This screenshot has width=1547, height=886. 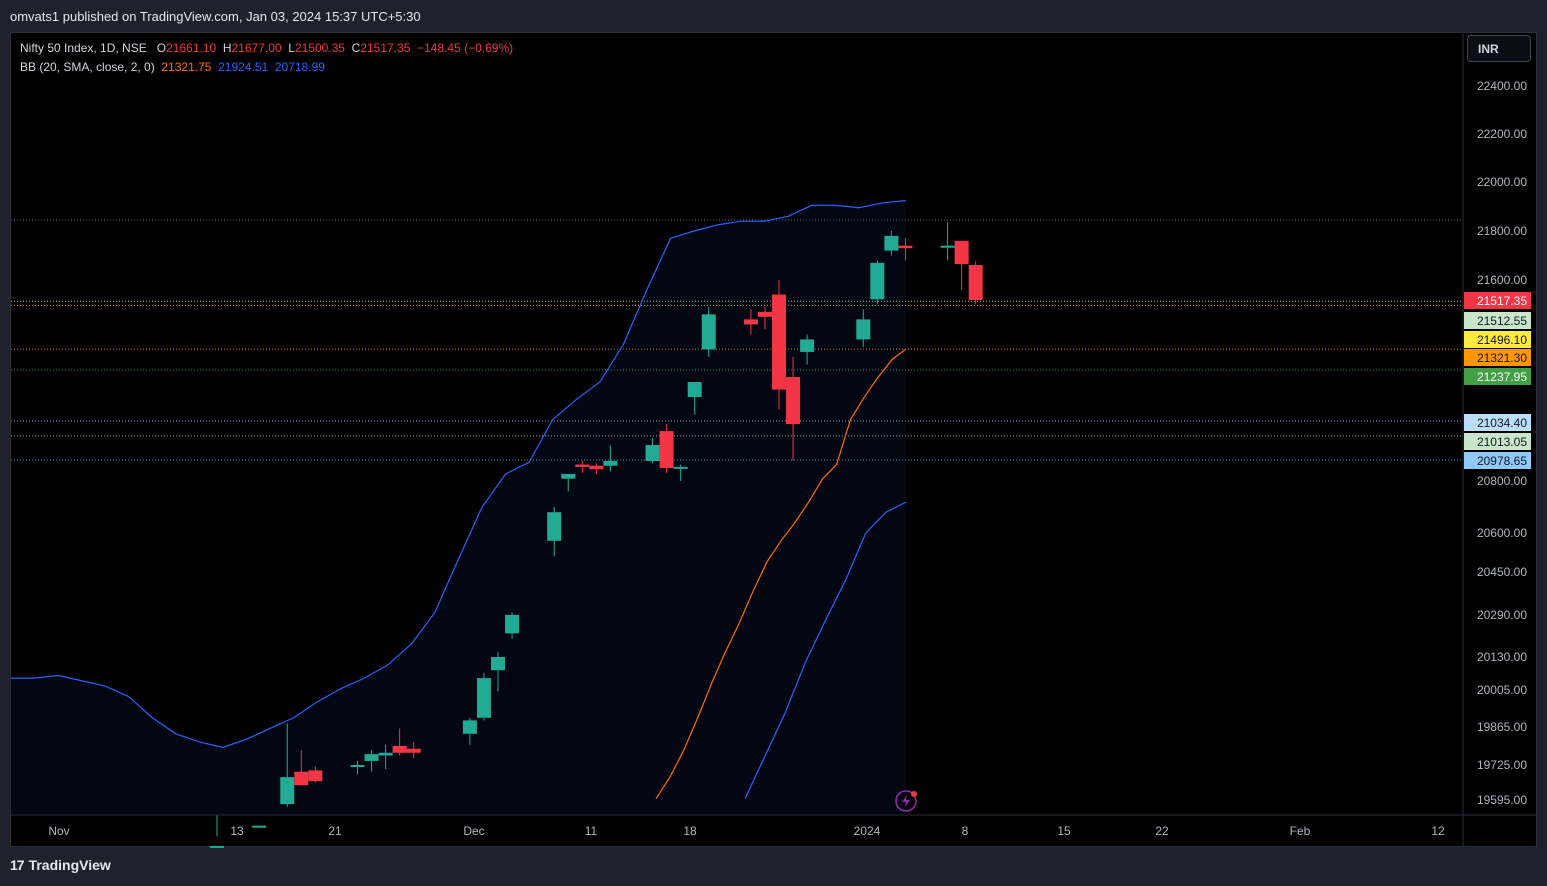 I want to click on price-badge-label: 21512.55, so click(x=1502, y=321).